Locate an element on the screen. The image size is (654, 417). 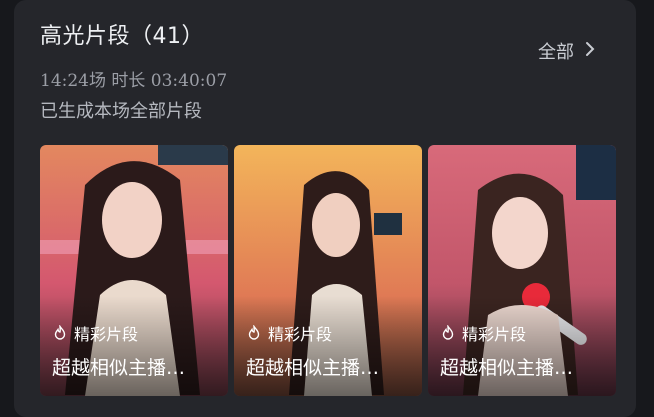
see-all-label: 全部 is located at coordinates (556, 52).